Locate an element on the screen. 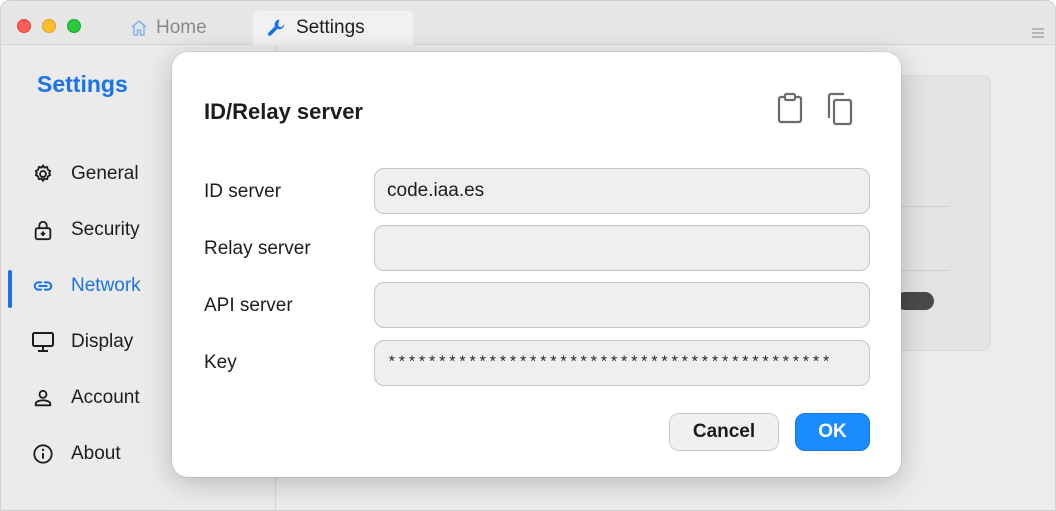 Image resolution: width=1056 pixels, height=511 pixels. tab-home-label: Home is located at coordinates (181, 27).